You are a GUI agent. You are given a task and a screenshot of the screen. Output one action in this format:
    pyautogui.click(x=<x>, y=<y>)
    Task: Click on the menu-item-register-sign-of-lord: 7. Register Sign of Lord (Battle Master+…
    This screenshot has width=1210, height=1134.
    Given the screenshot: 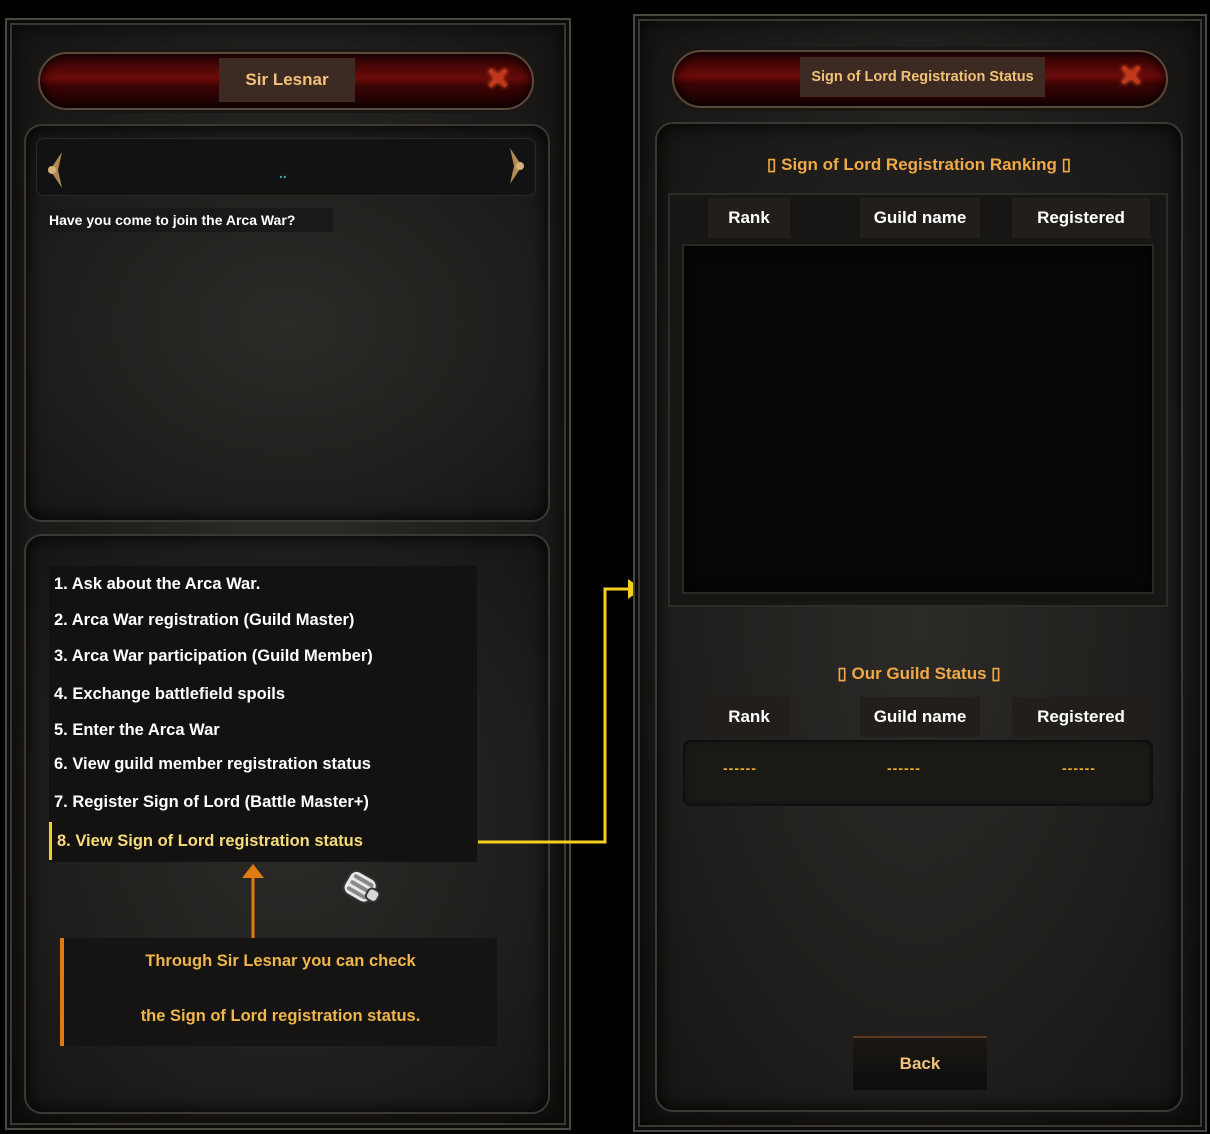 What is the action you would take?
    pyautogui.click(x=262, y=802)
    